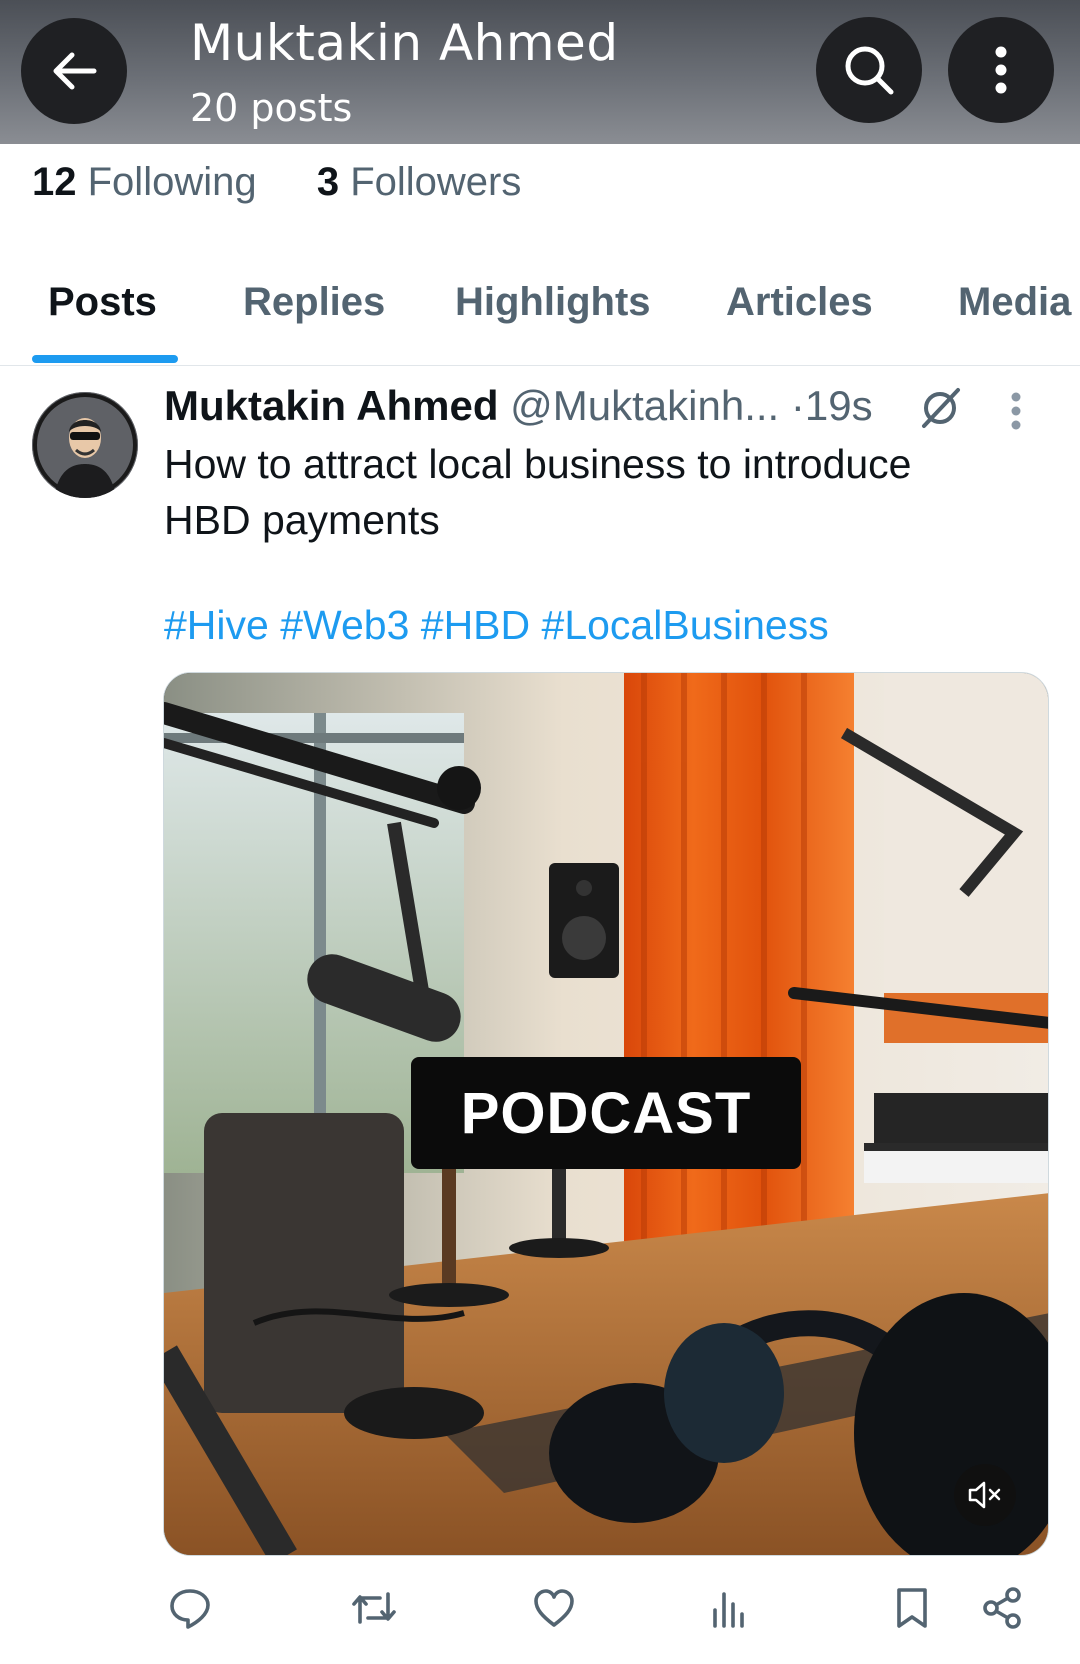 The width and height of the screenshot is (1080, 1664). Describe the element at coordinates (190, 1610) in the screenshot. I see `reply-icon` at that location.